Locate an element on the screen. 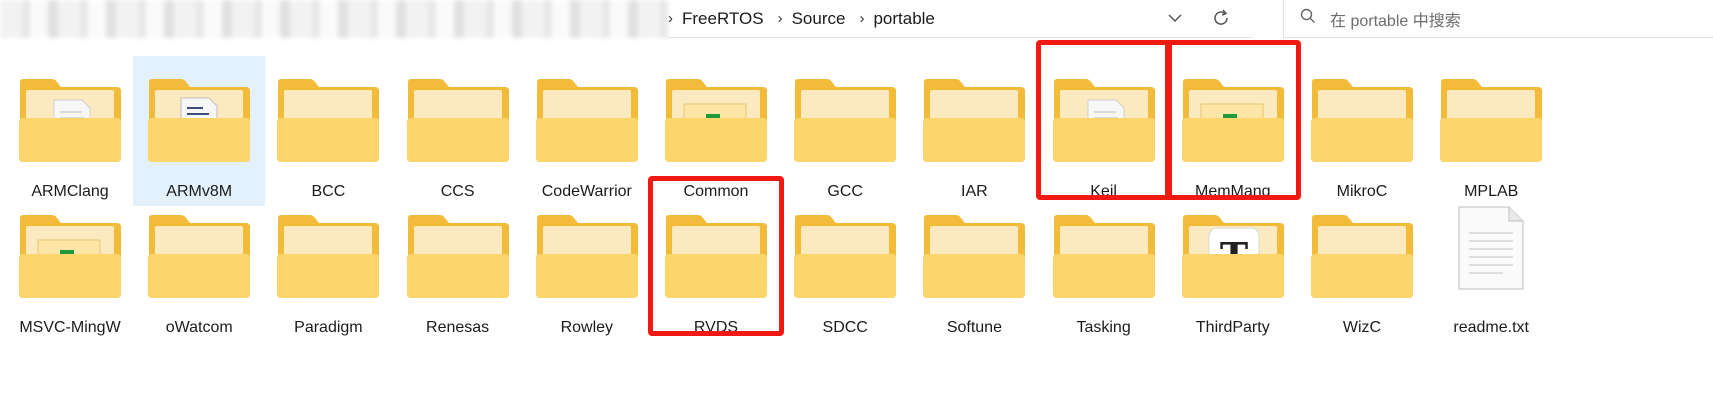  blurred-address-region is located at coordinates (334, 19).